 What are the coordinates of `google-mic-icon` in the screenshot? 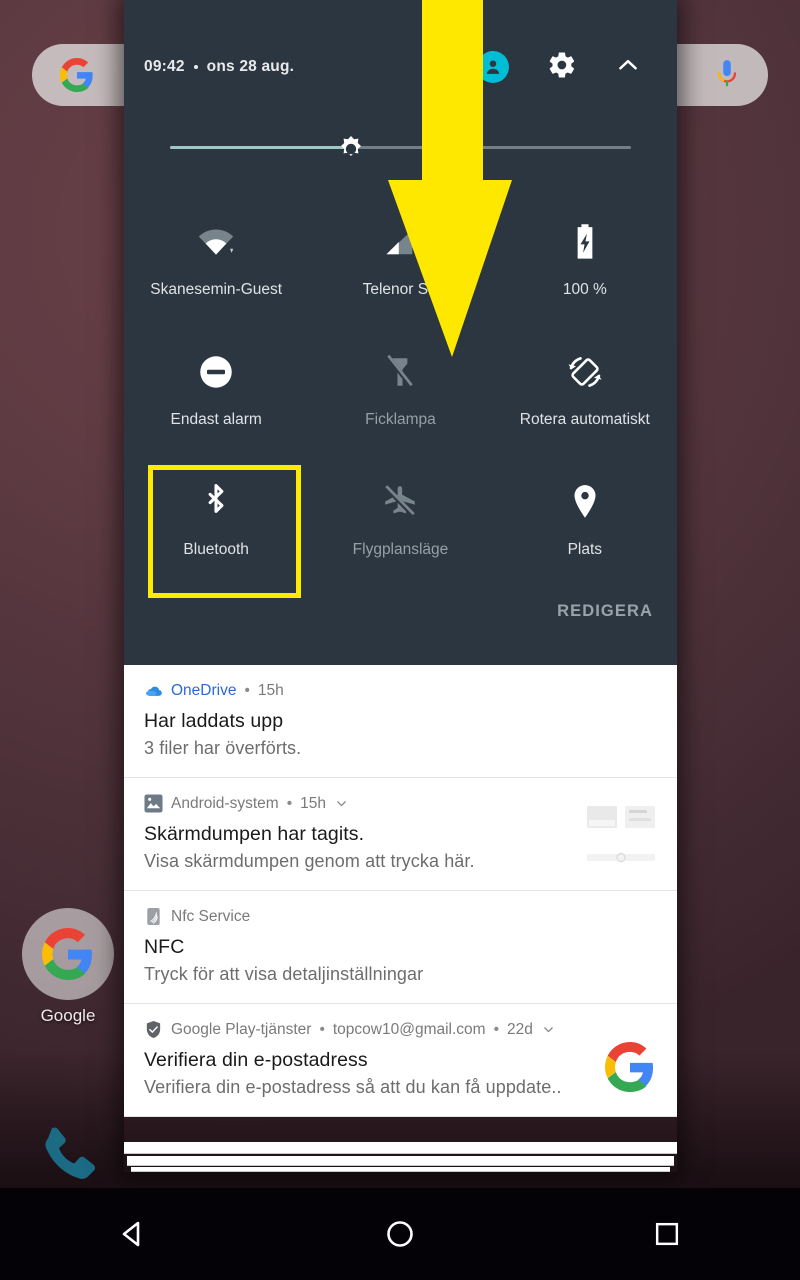 It's located at (727, 75).